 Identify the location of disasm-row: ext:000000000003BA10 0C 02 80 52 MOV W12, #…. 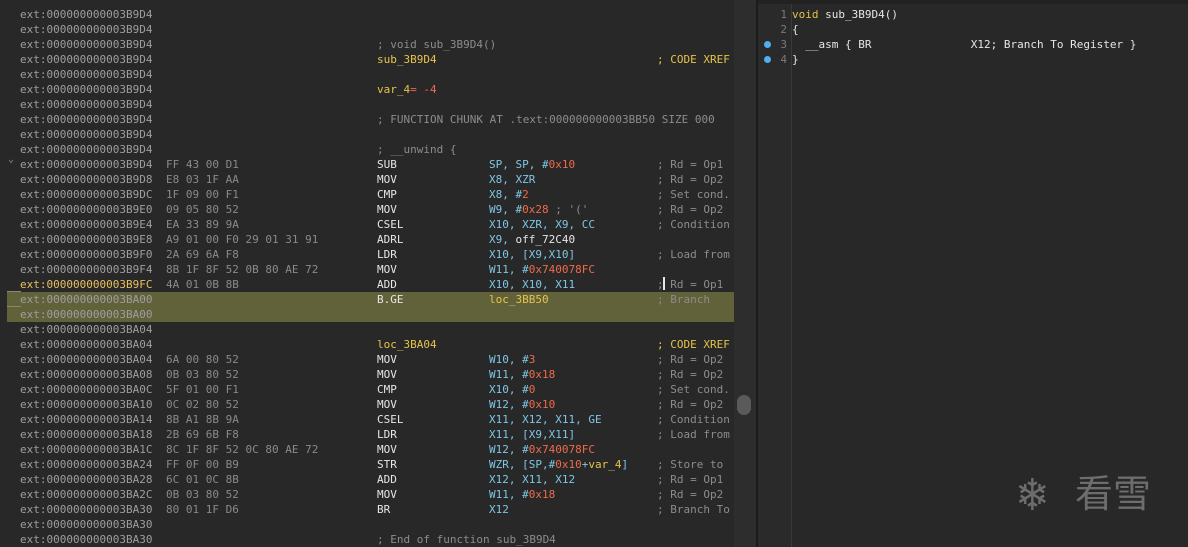
(367, 404).